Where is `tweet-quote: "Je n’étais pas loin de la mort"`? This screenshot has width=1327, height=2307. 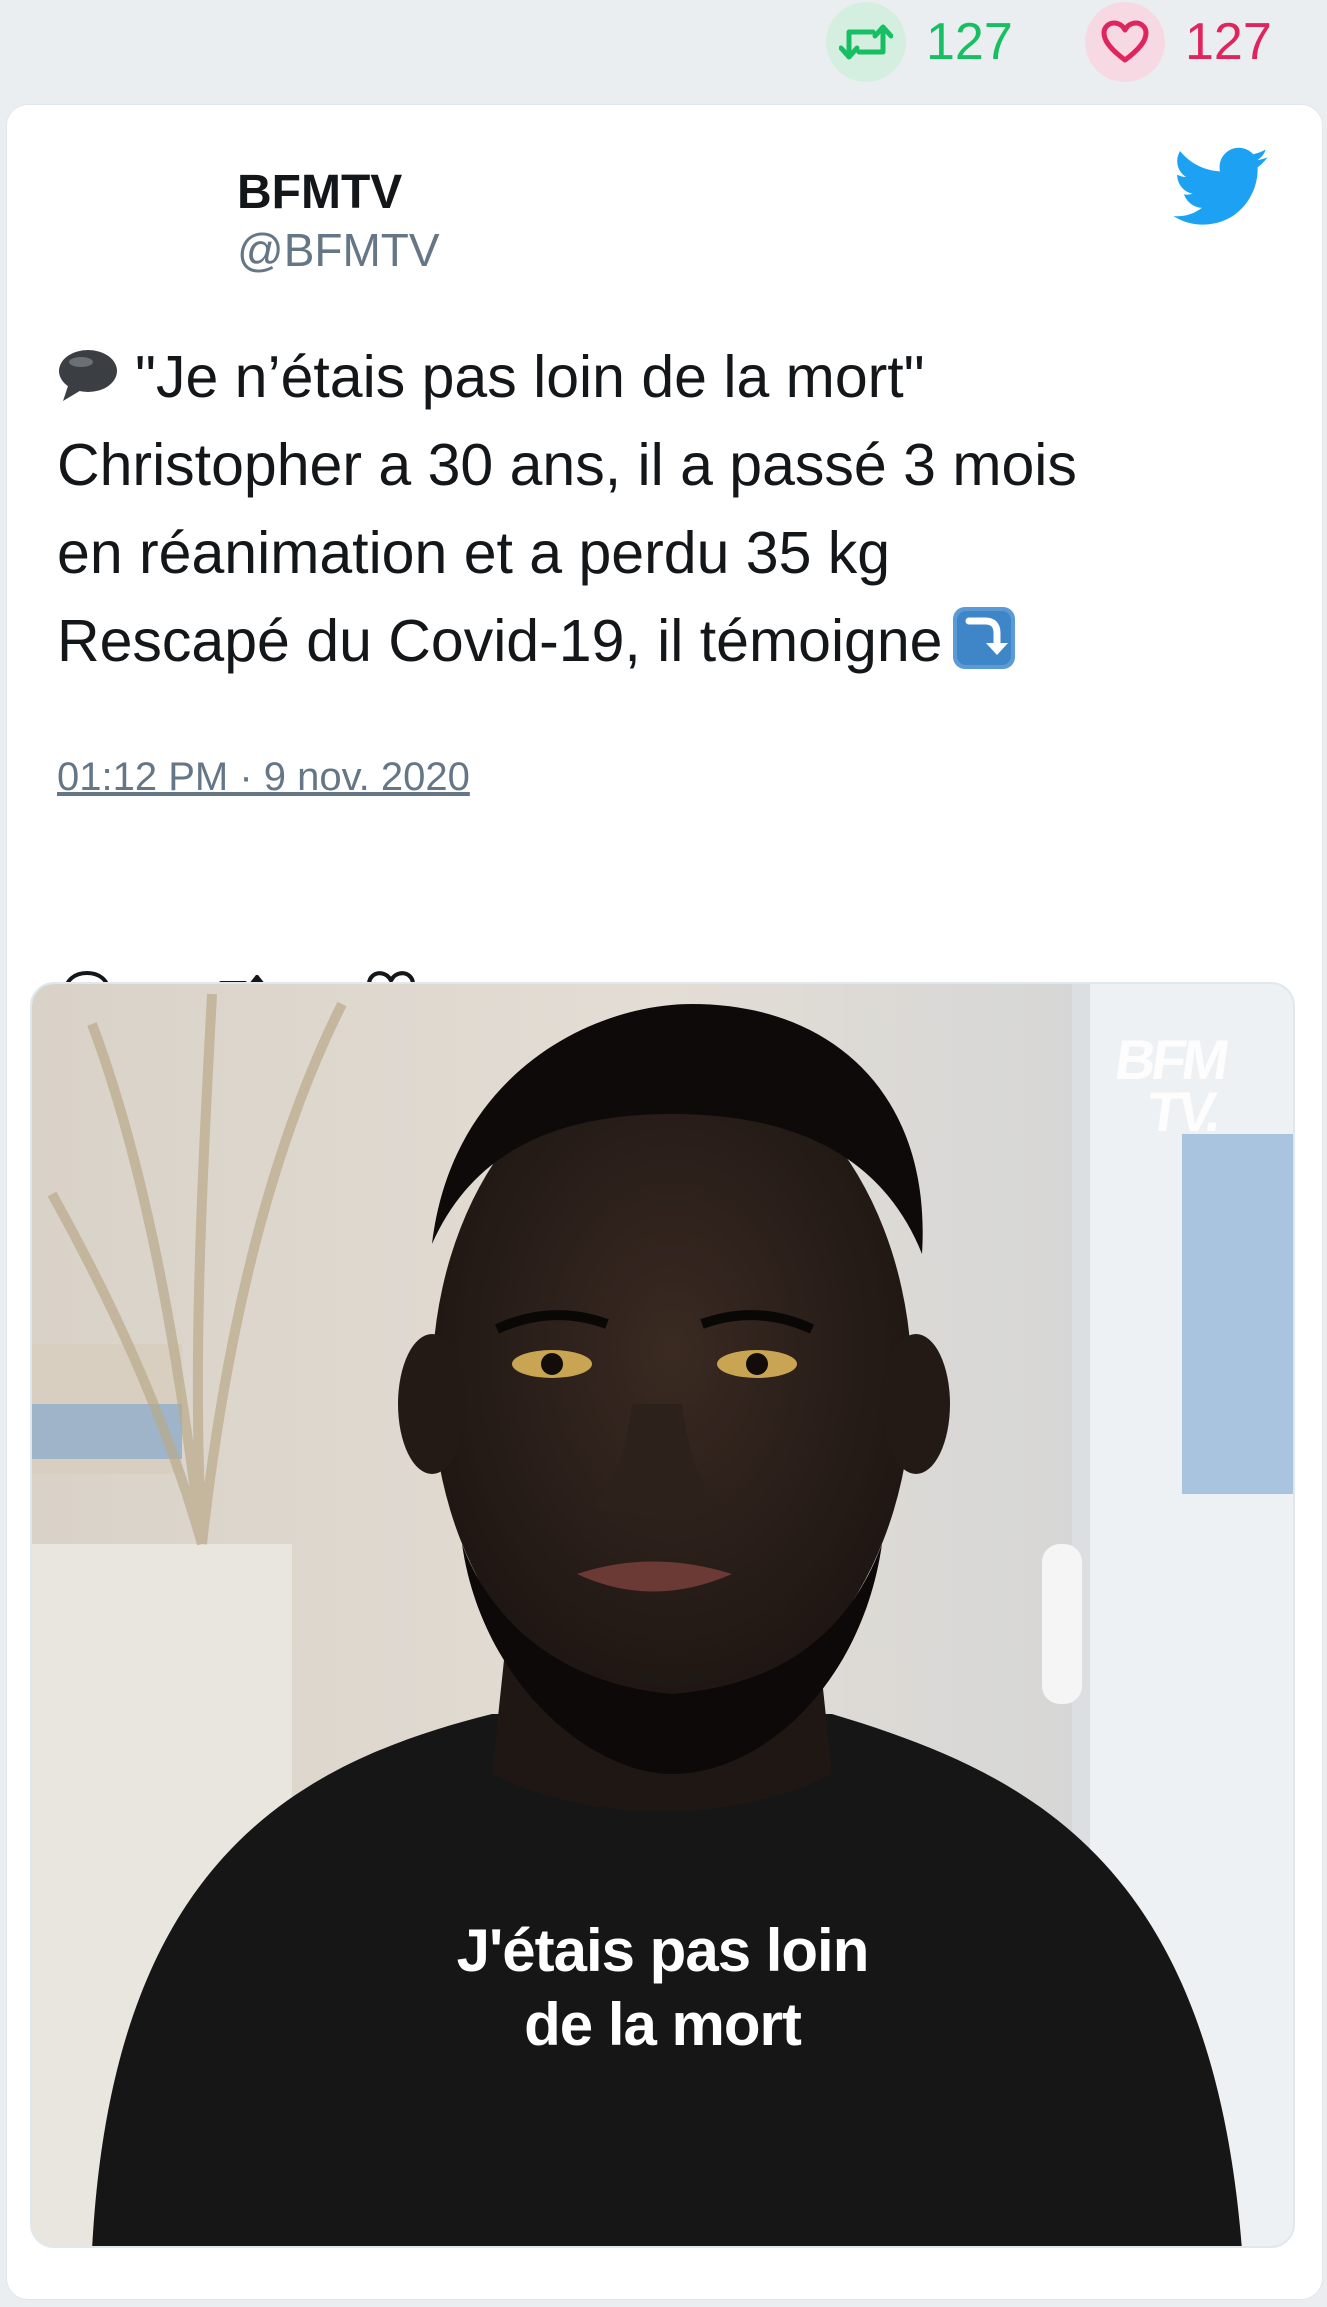 tweet-quote: "Je n’étais pas loin de la mort" is located at coordinates (530, 377).